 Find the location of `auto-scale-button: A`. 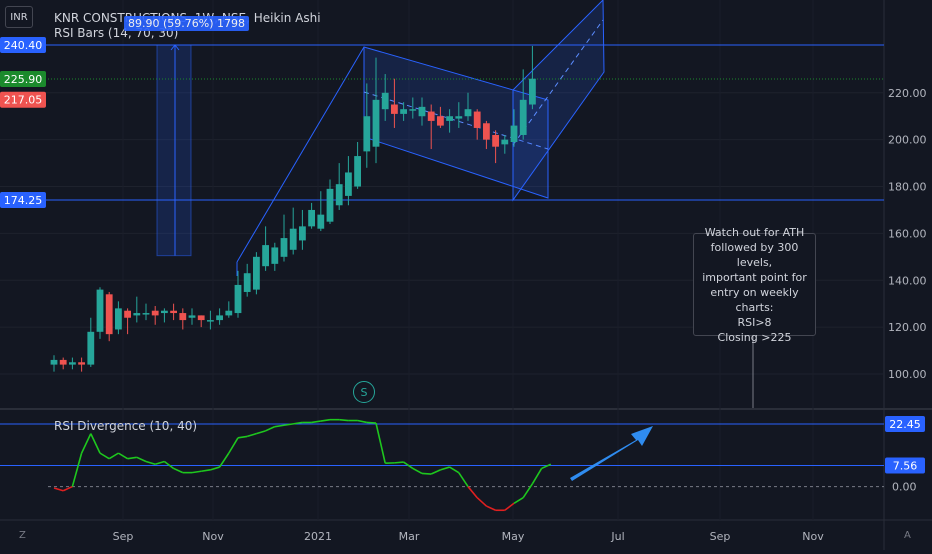

auto-scale-button: A is located at coordinates (907, 535).